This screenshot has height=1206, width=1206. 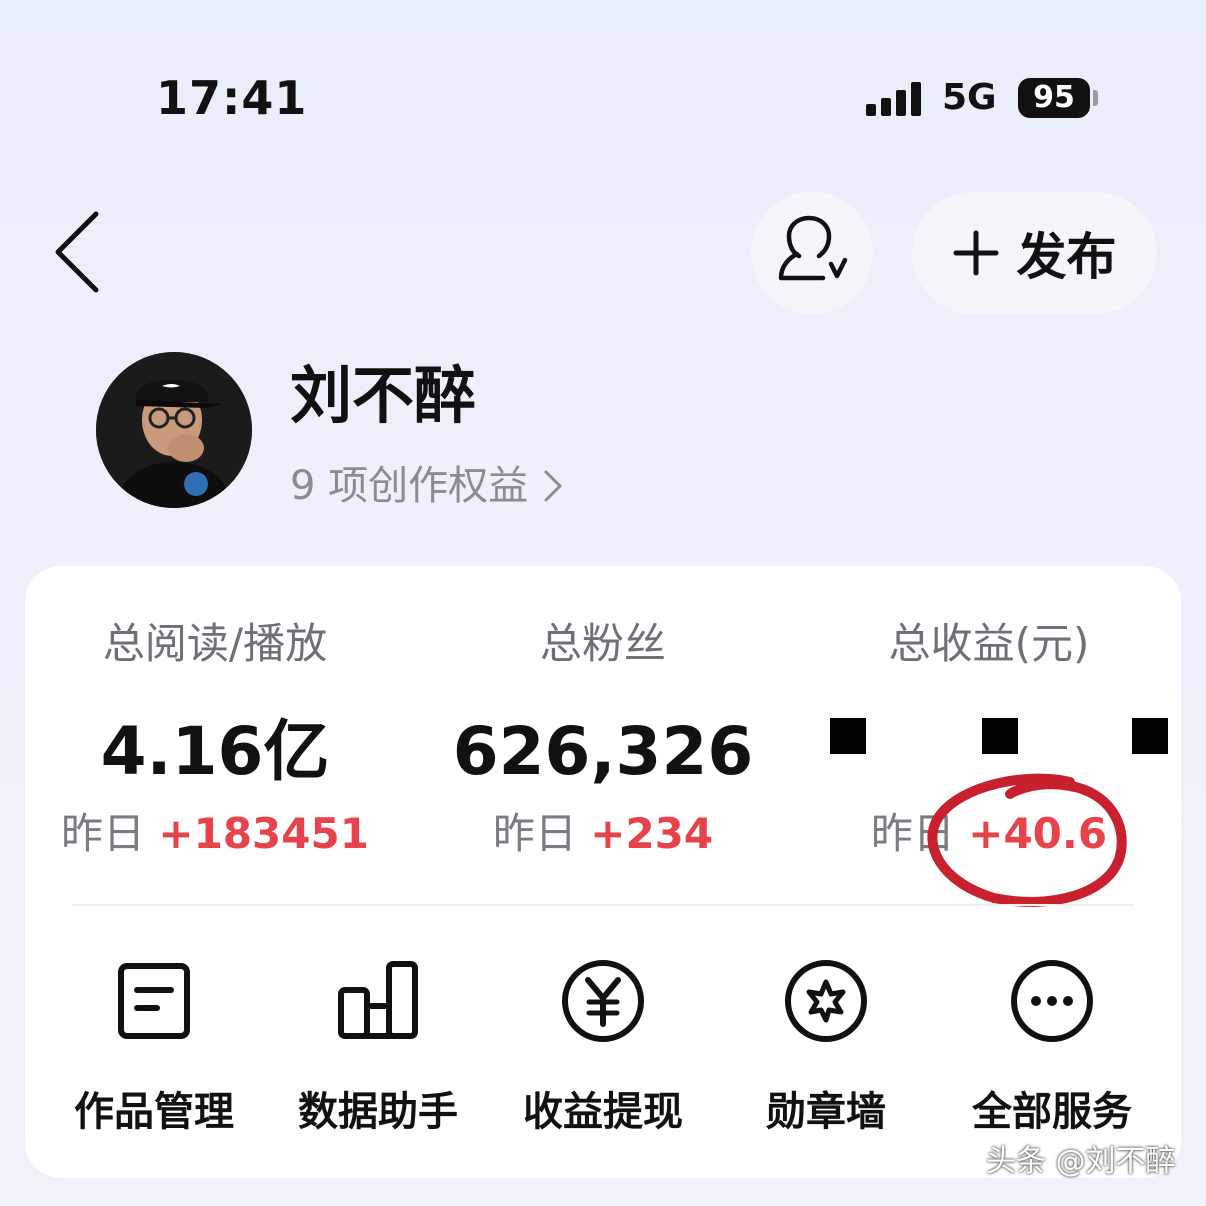 I want to click on stat-label: 总收益(元), so click(x=989, y=643).